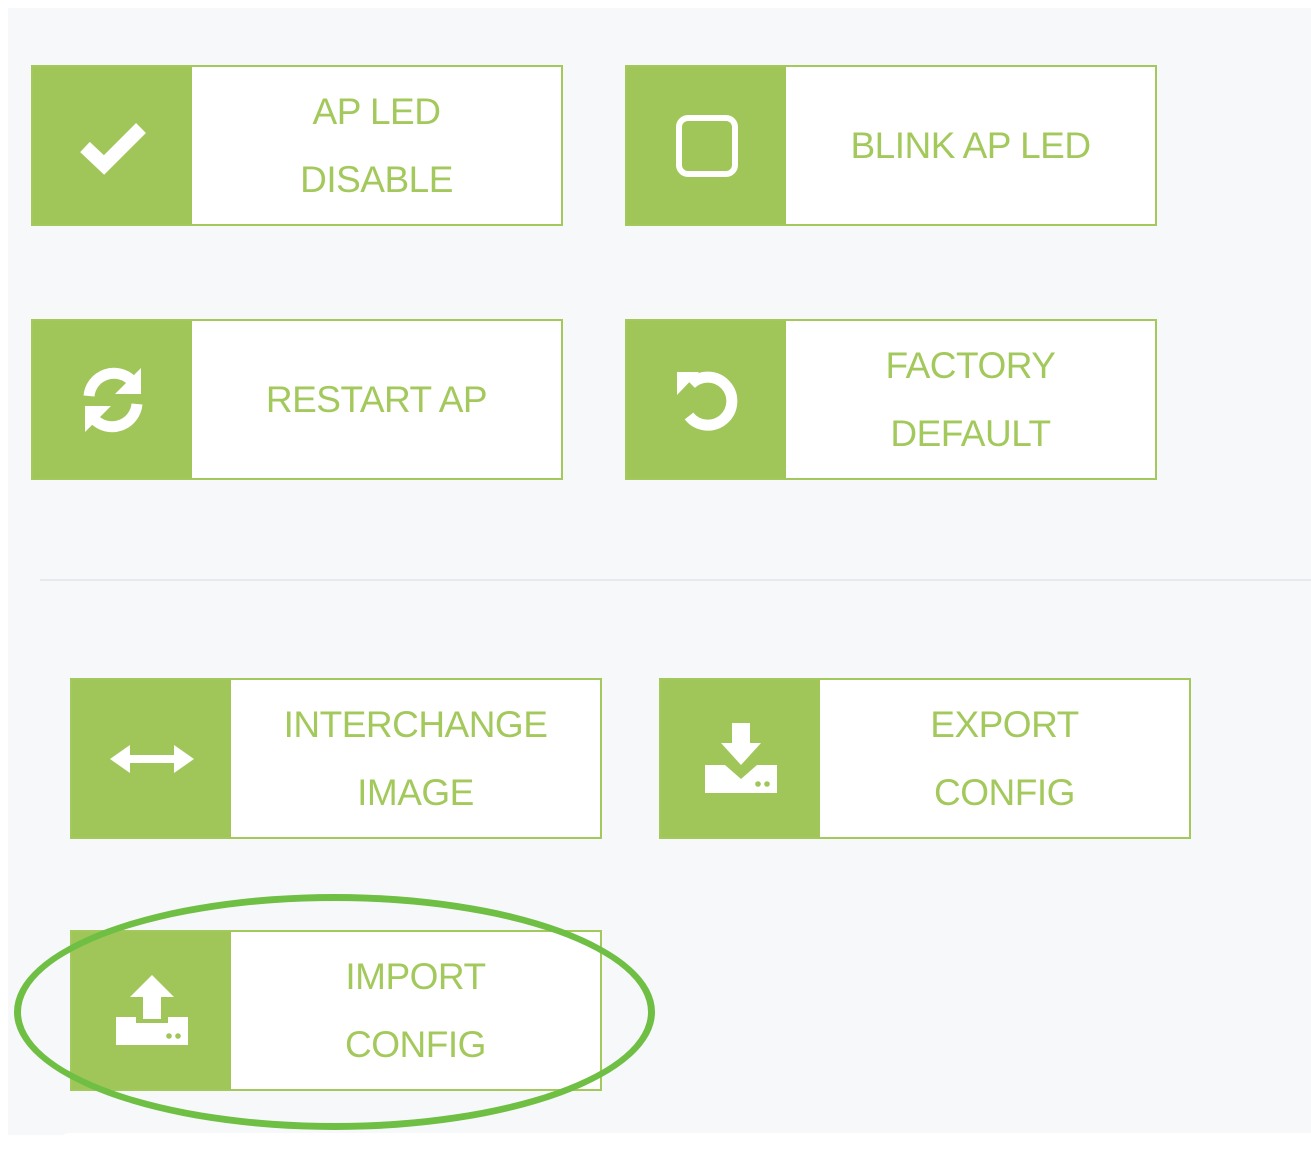 The image size is (1311, 1149). I want to click on factory-default-icon-box, so click(706, 399).